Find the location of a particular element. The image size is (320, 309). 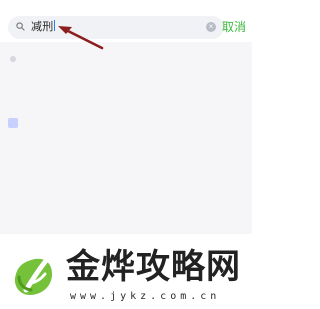

watermark-url: www.jykz.com.cn is located at coordinates (145, 296).